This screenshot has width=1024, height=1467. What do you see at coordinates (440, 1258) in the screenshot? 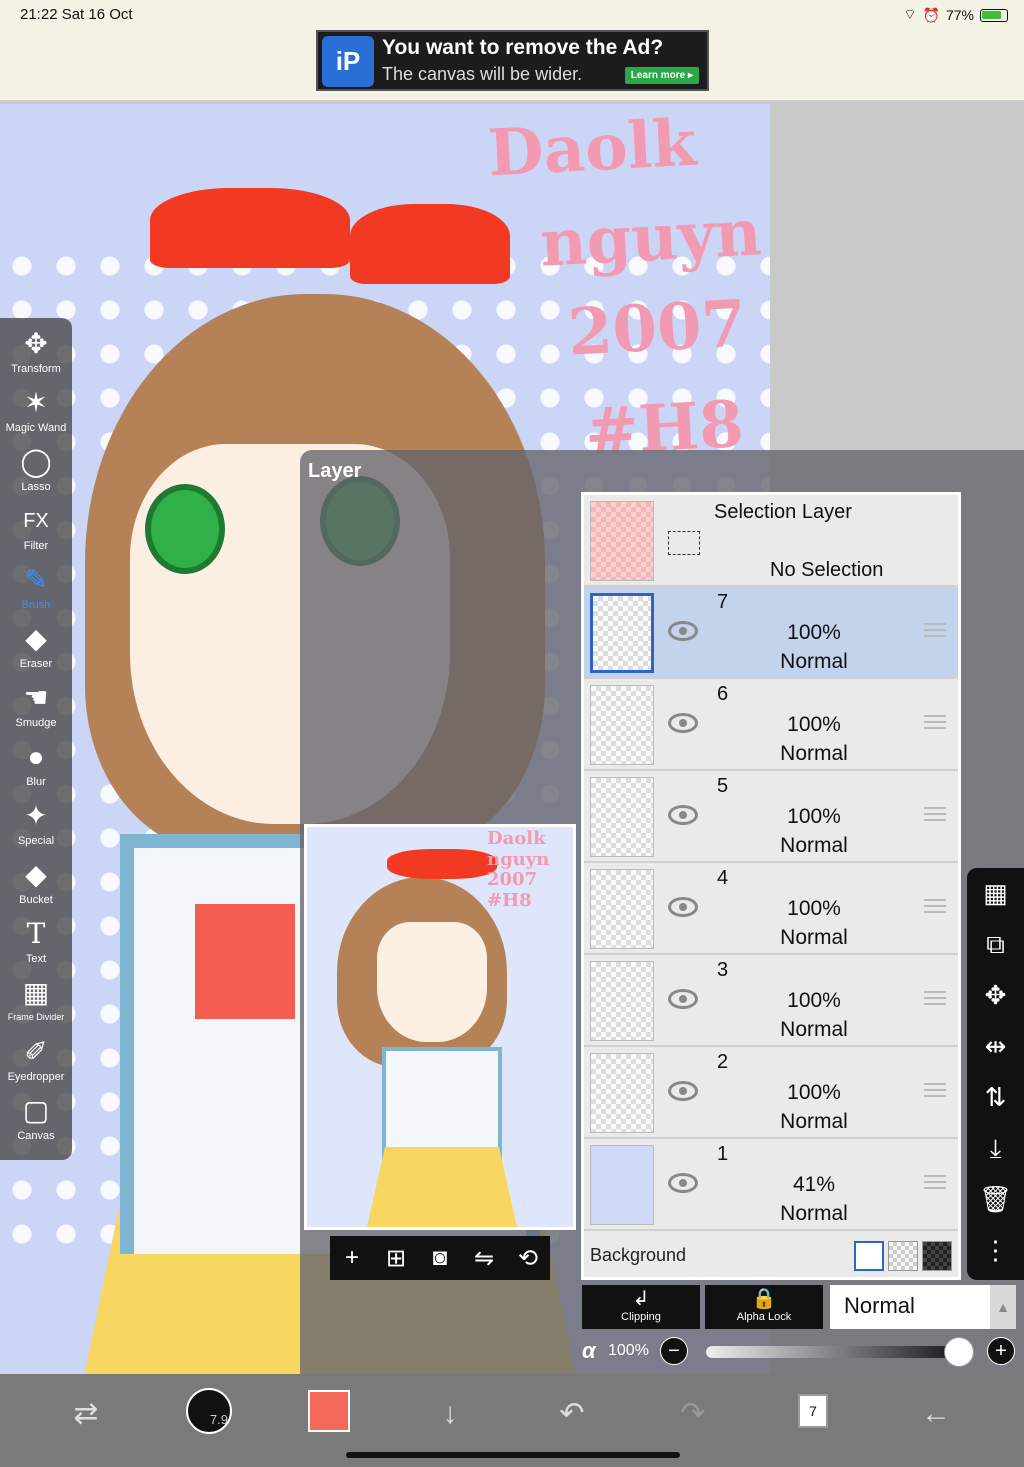
I see `camera-button: ◙` at bounding box center [440, 1258].